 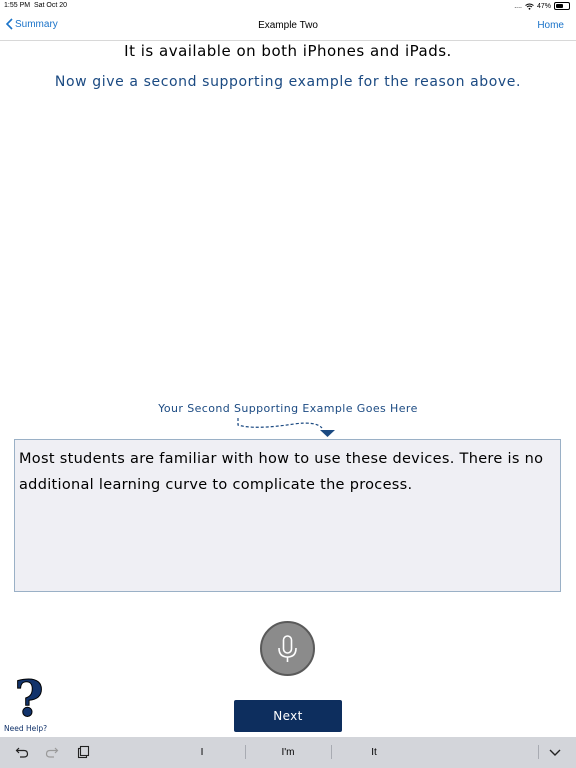 I want to click on suggestion-2: I'm, so click(x=288, y=752).